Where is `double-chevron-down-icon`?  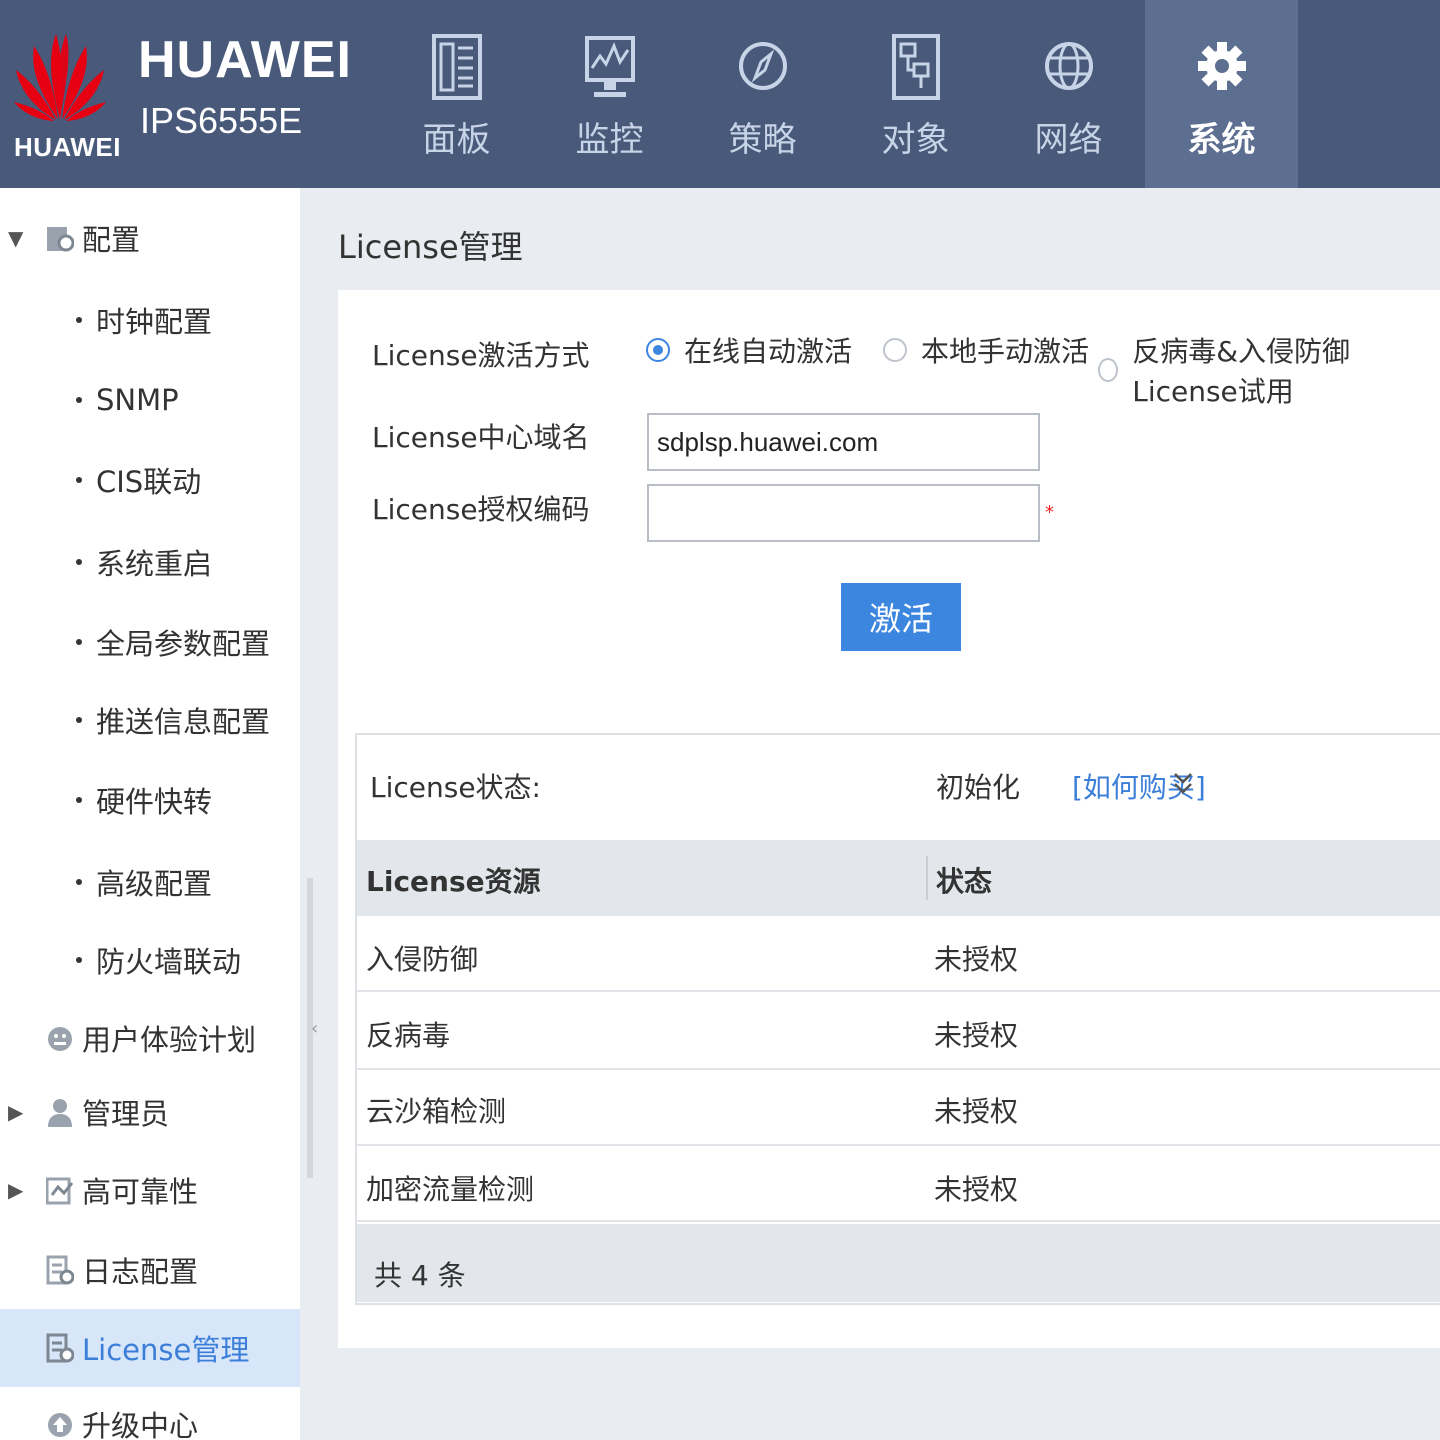
double-chevron-down-icon is located at coordinates (1183, 784).